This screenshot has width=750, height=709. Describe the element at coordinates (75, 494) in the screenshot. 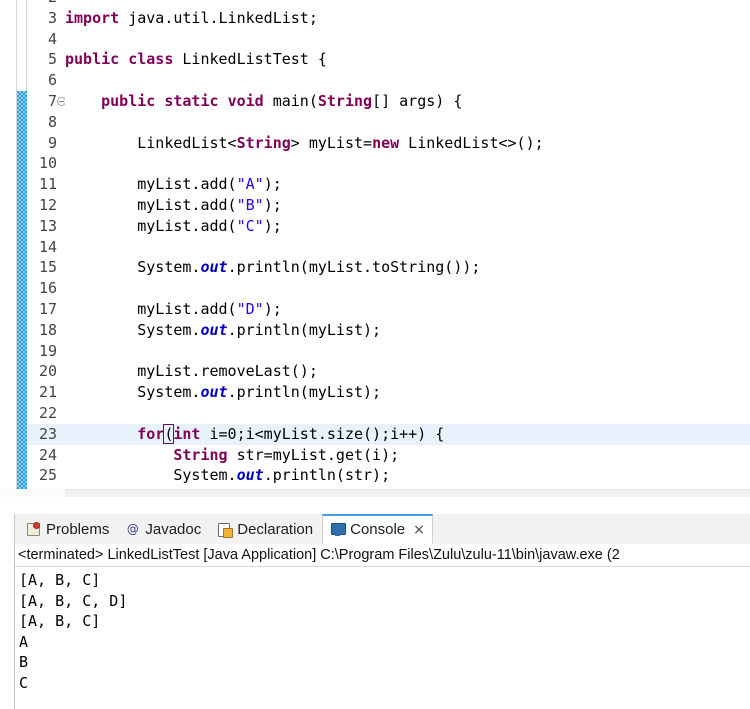

I see `scroll-left-arrow-icon: ‹` at that location.